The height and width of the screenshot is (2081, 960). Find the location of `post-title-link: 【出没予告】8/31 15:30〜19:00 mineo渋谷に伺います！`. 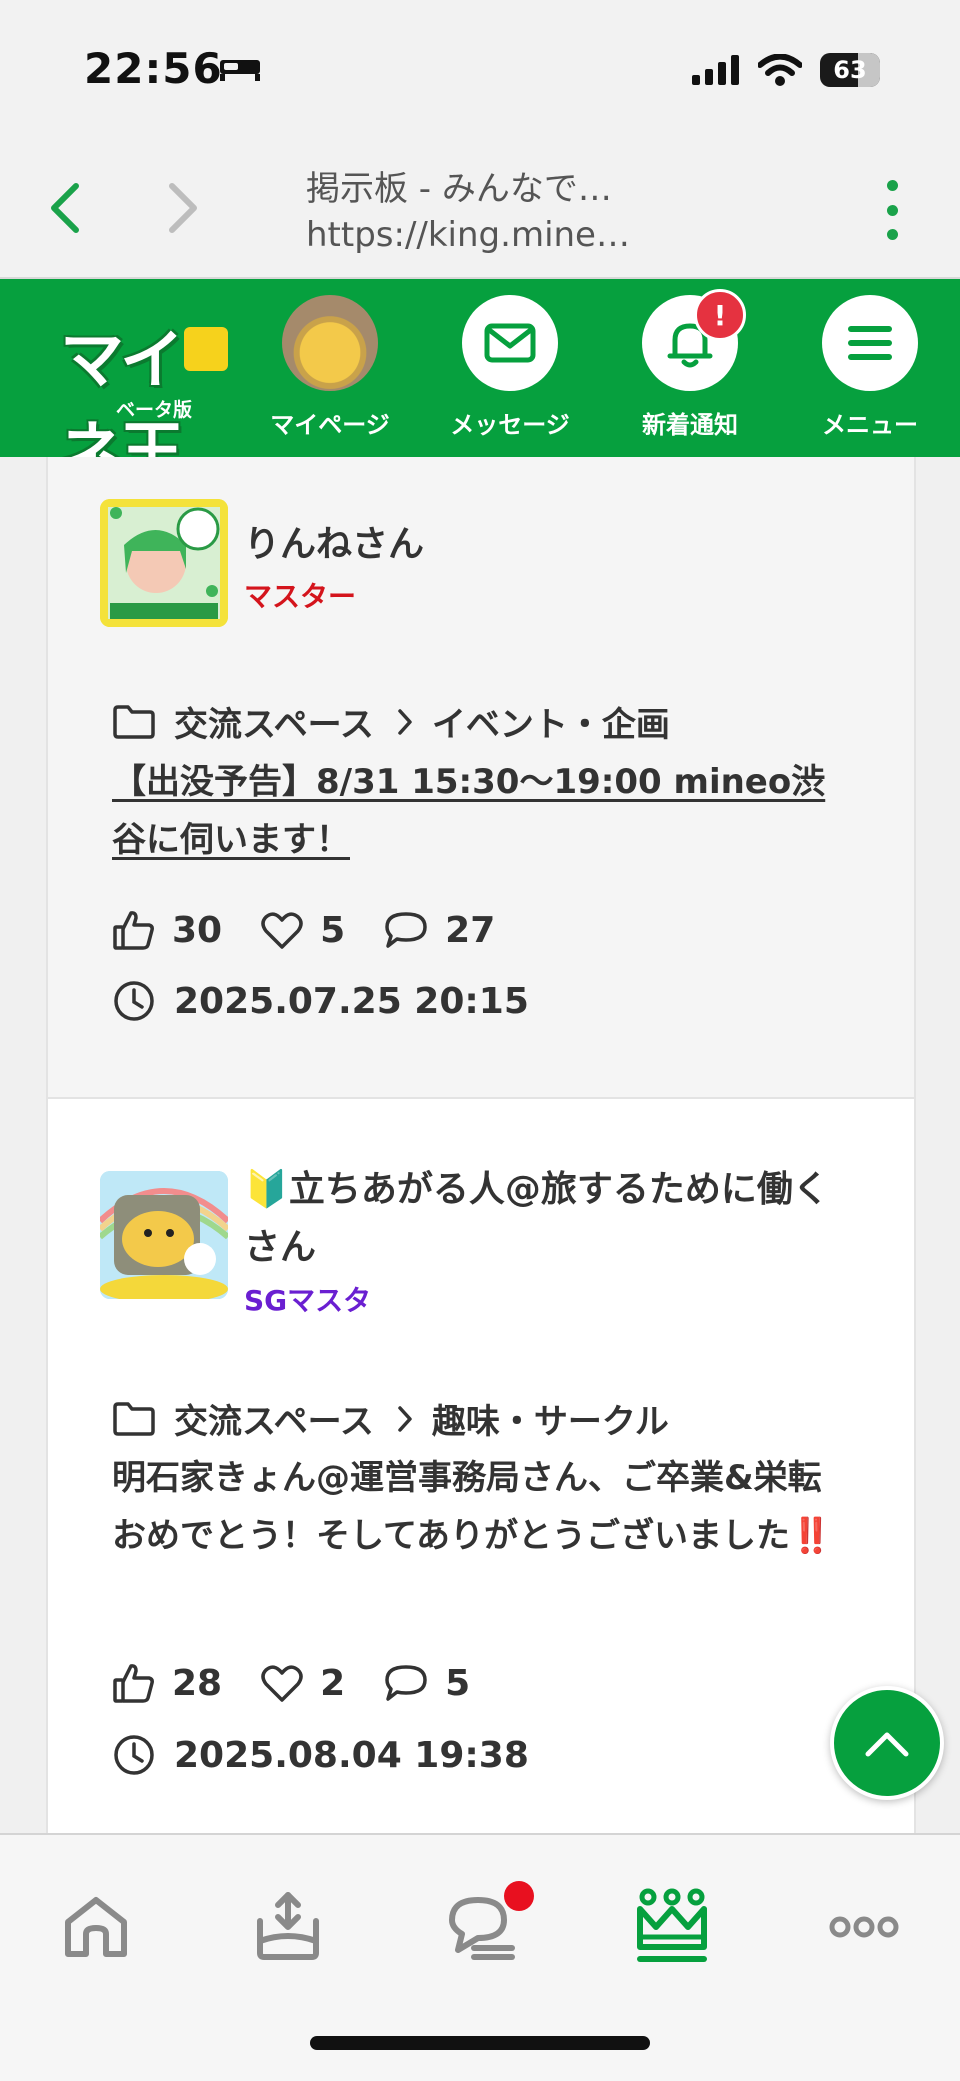

post-title-link: 【出没予告】8/31 15:30〜19:00 mineo渋谷に伺います！ is located at coordinates (482, 811).